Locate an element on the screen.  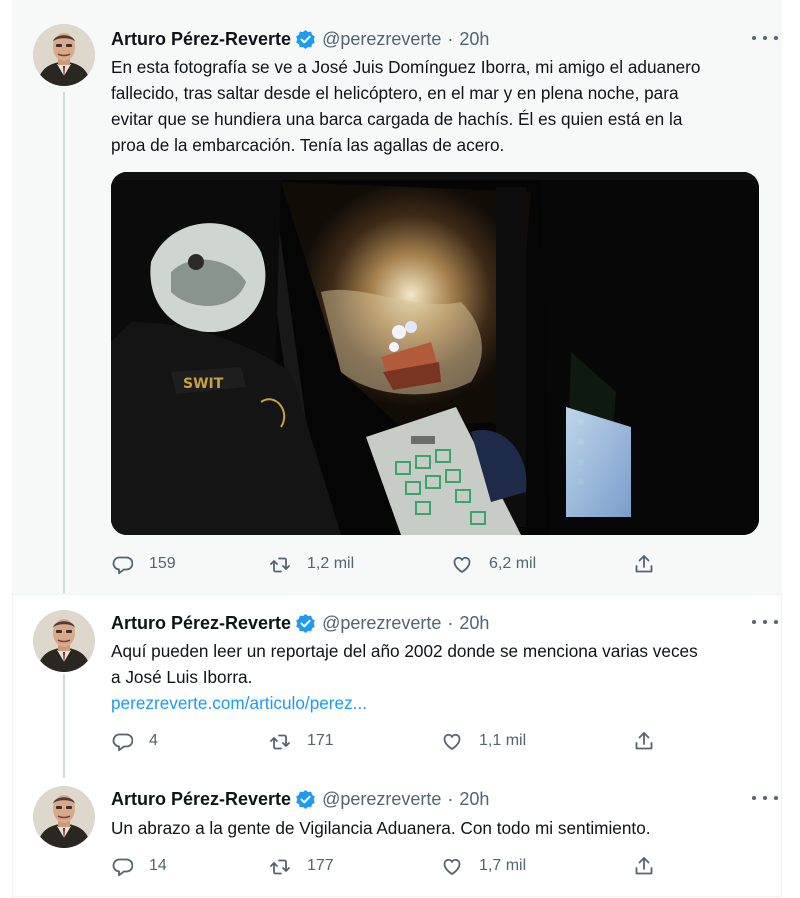
retweet-button: 171 is located at coordinates (301, 741).